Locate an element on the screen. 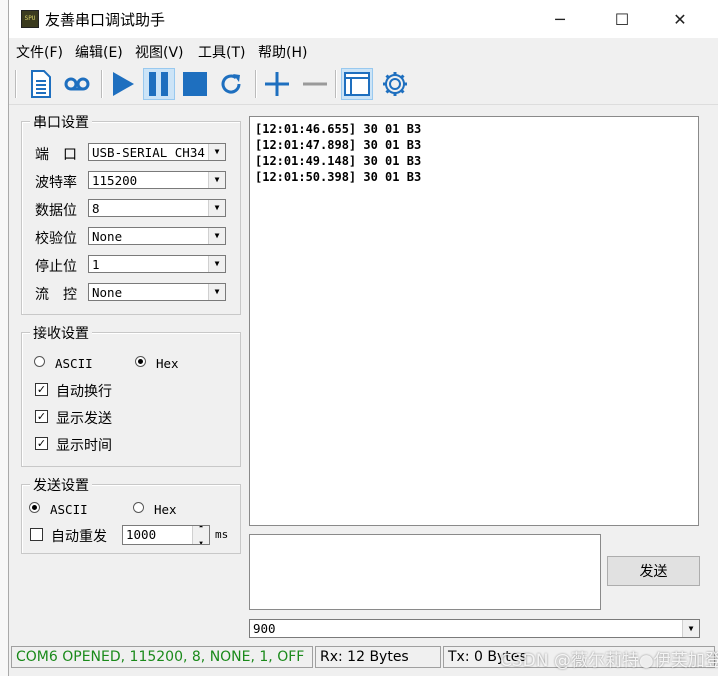 The width and height of the screenshot is (718, 676). toolbar is located at coordinates (363, 84).